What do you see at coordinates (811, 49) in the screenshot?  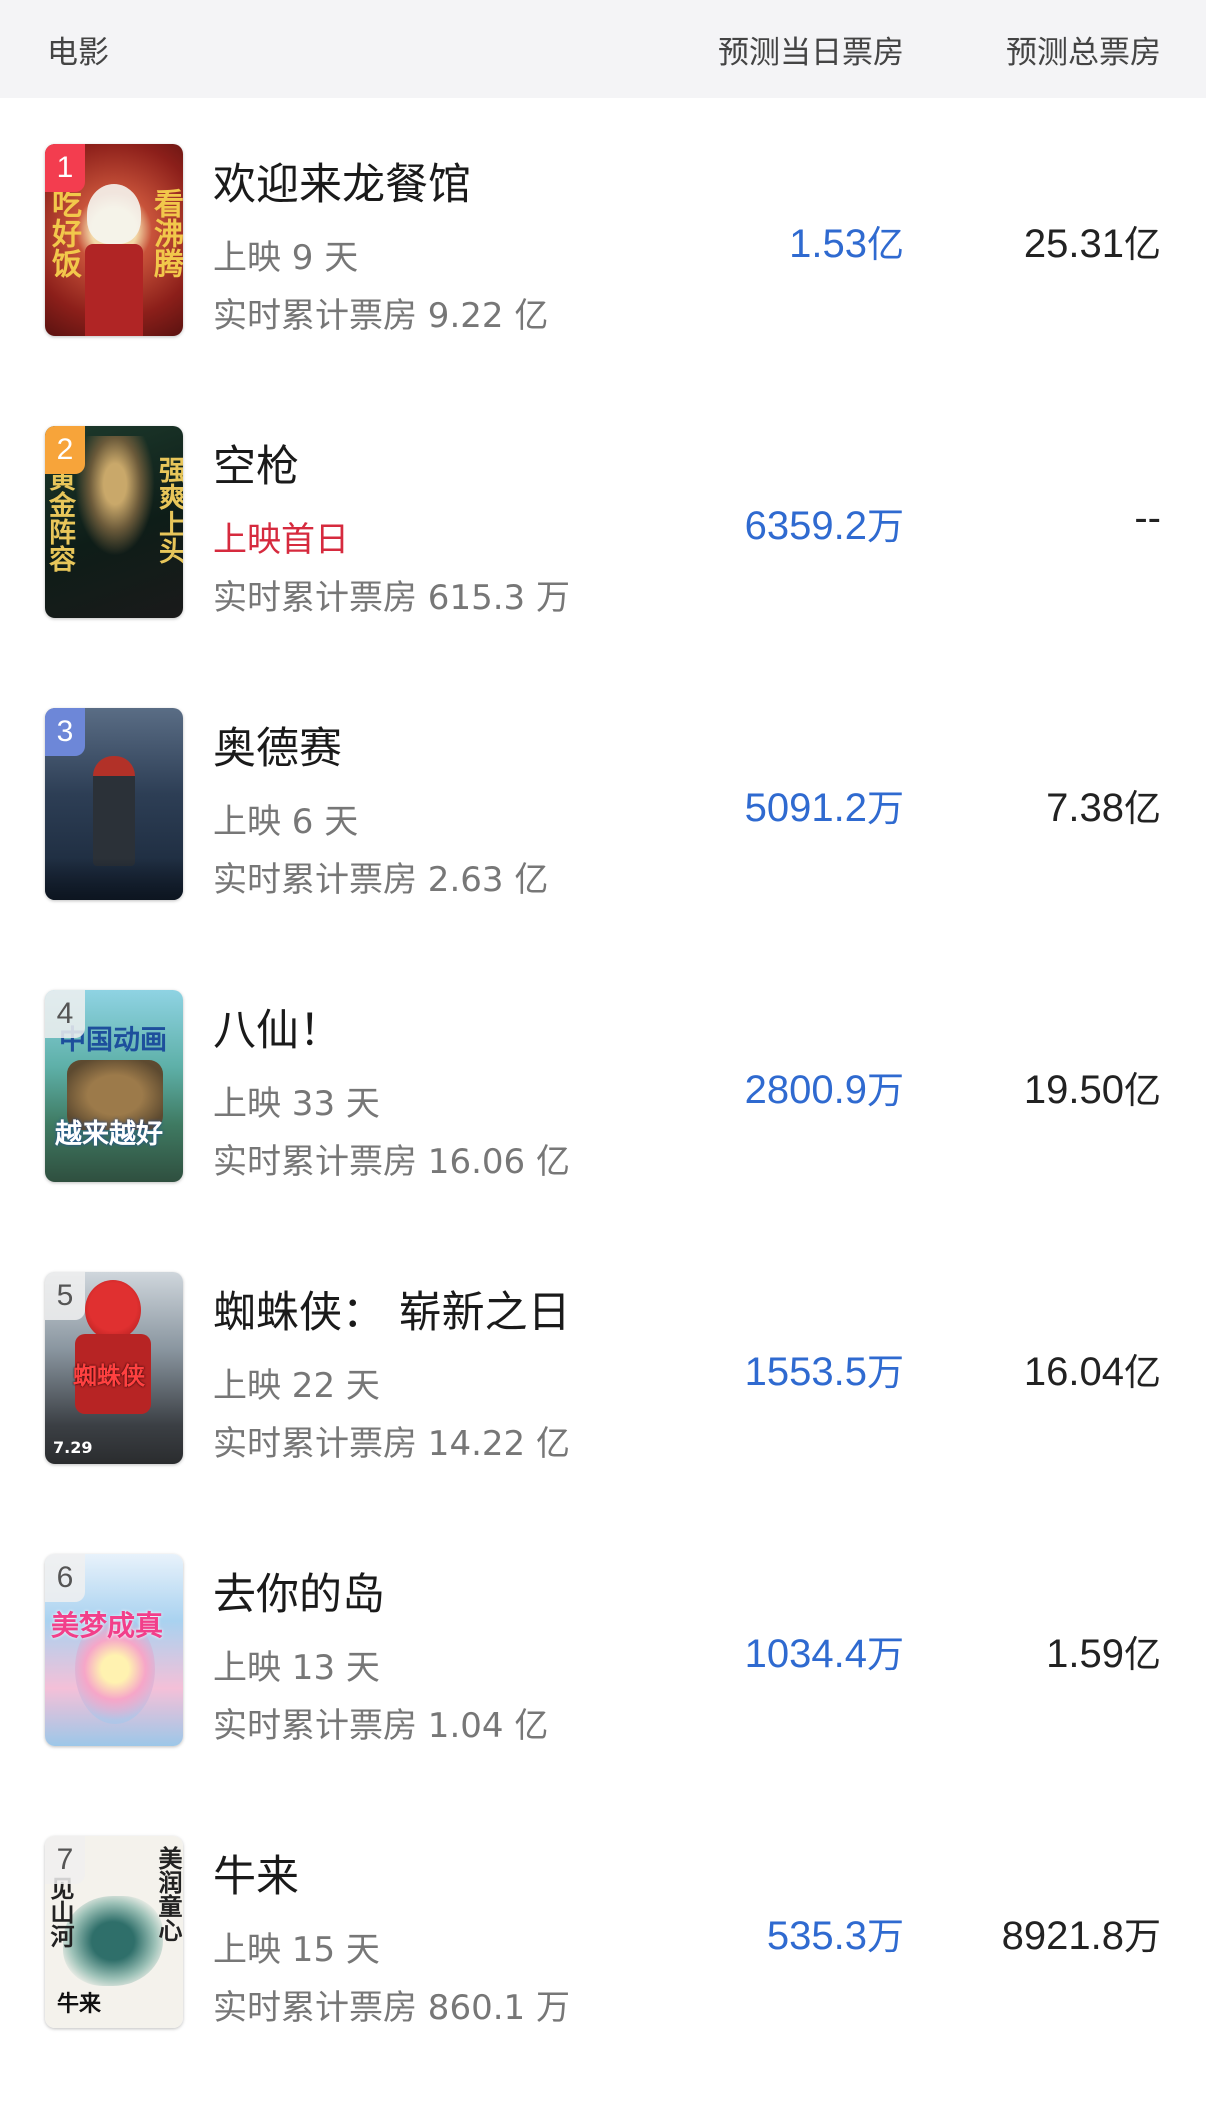 I see `header-predicted-day: 预测当日票房` at bounding box center [811, 49].